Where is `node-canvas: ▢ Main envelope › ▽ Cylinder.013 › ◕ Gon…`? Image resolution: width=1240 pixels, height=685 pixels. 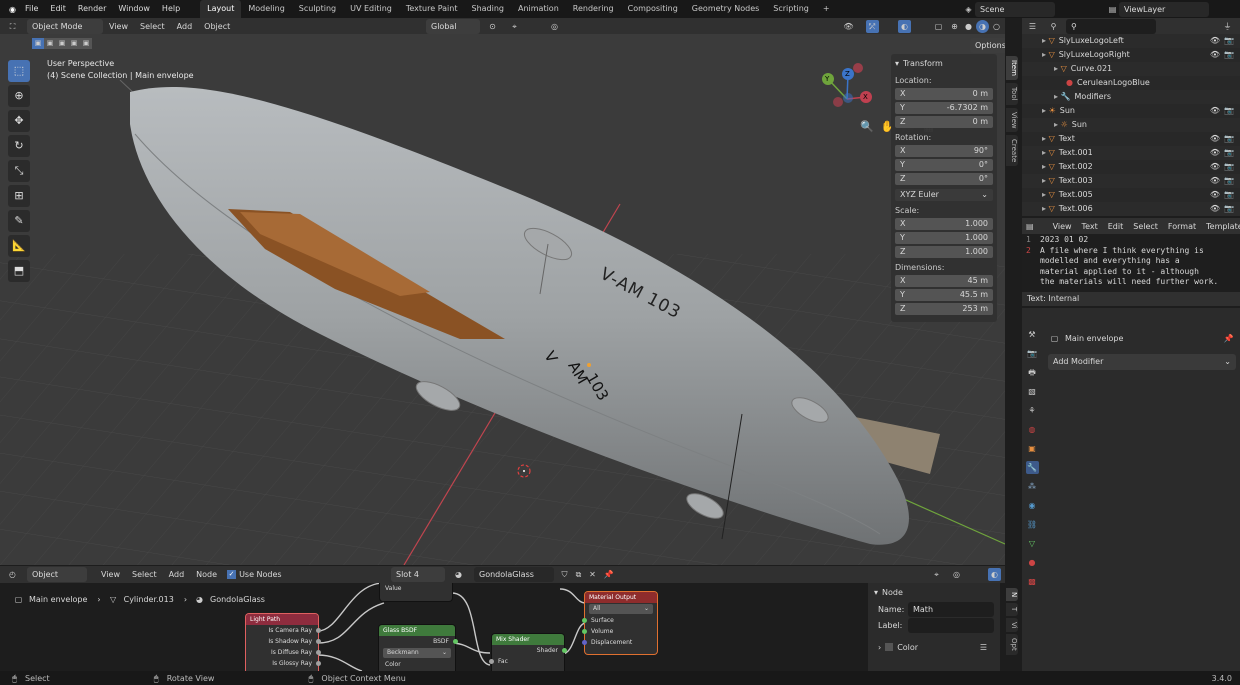
node-canvas: ▢ Main envelope › ▽ Cylinder.013 › ◕ Gon… is located at coordinates (502, 627).